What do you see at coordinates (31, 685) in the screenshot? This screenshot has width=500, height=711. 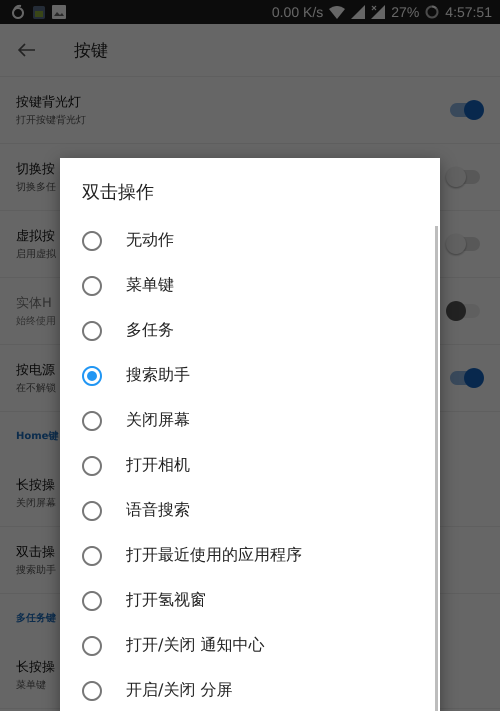 I see `setting-subtitle: 菜单键` at bounding box center [31, 685].